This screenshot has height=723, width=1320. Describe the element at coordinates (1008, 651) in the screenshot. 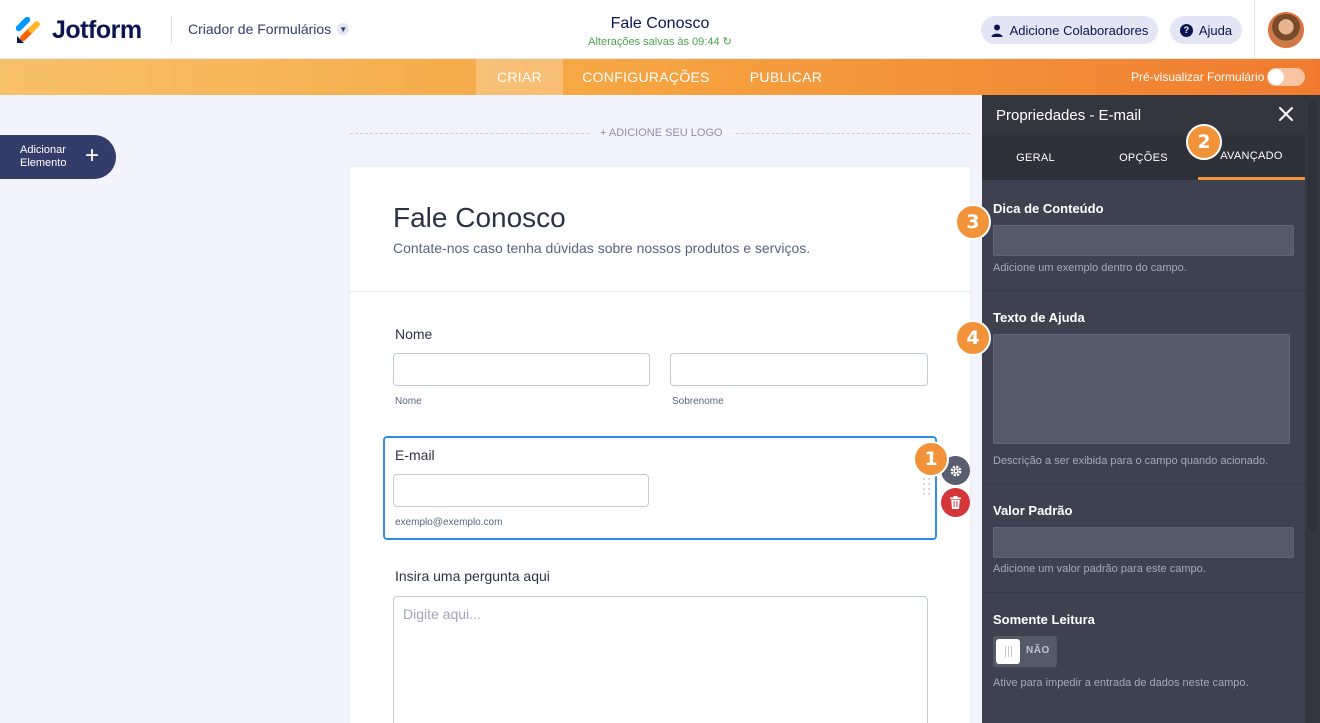

I see `readonly-toggle-knob` at that location.